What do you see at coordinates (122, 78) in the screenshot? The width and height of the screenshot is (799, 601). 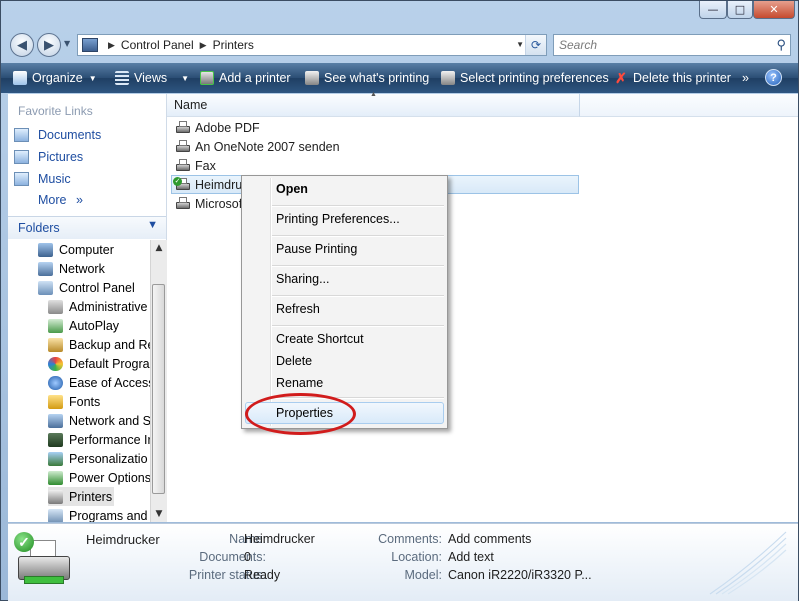 I see `views-icon` at bounding box center [122, 78].